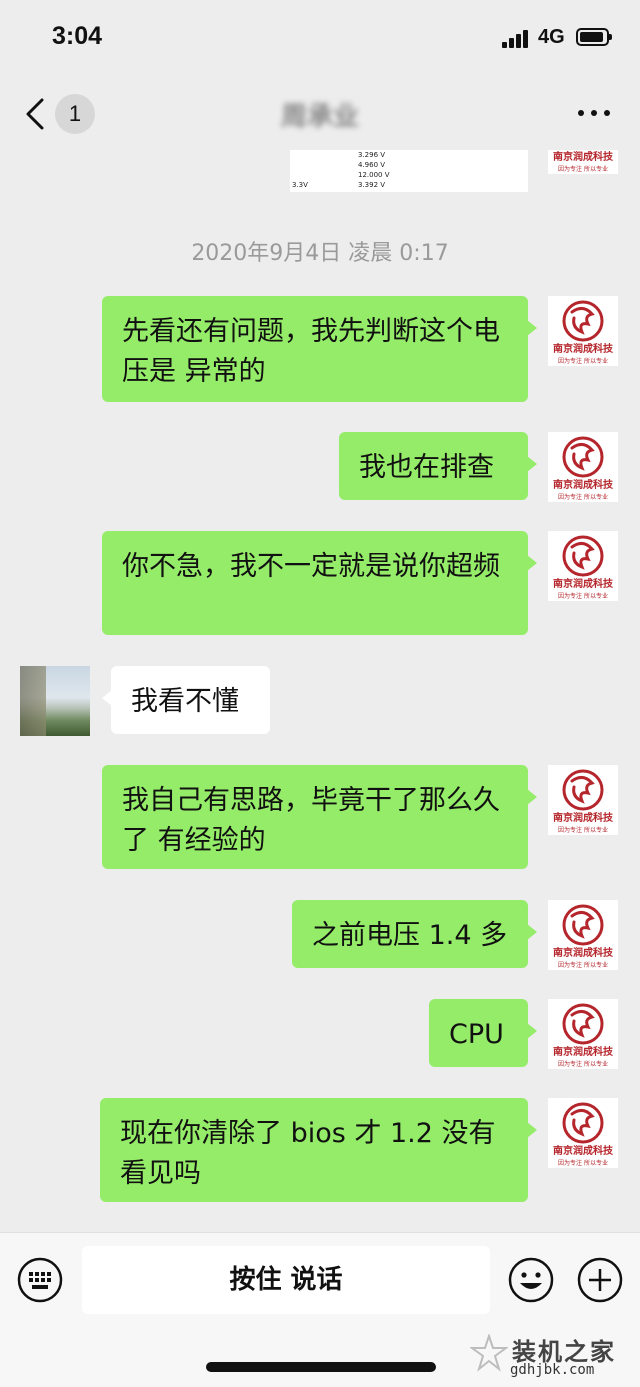 This screenshot has width=640, height=1387. I want to click on chat-title: 周承业, so click(319, 117).